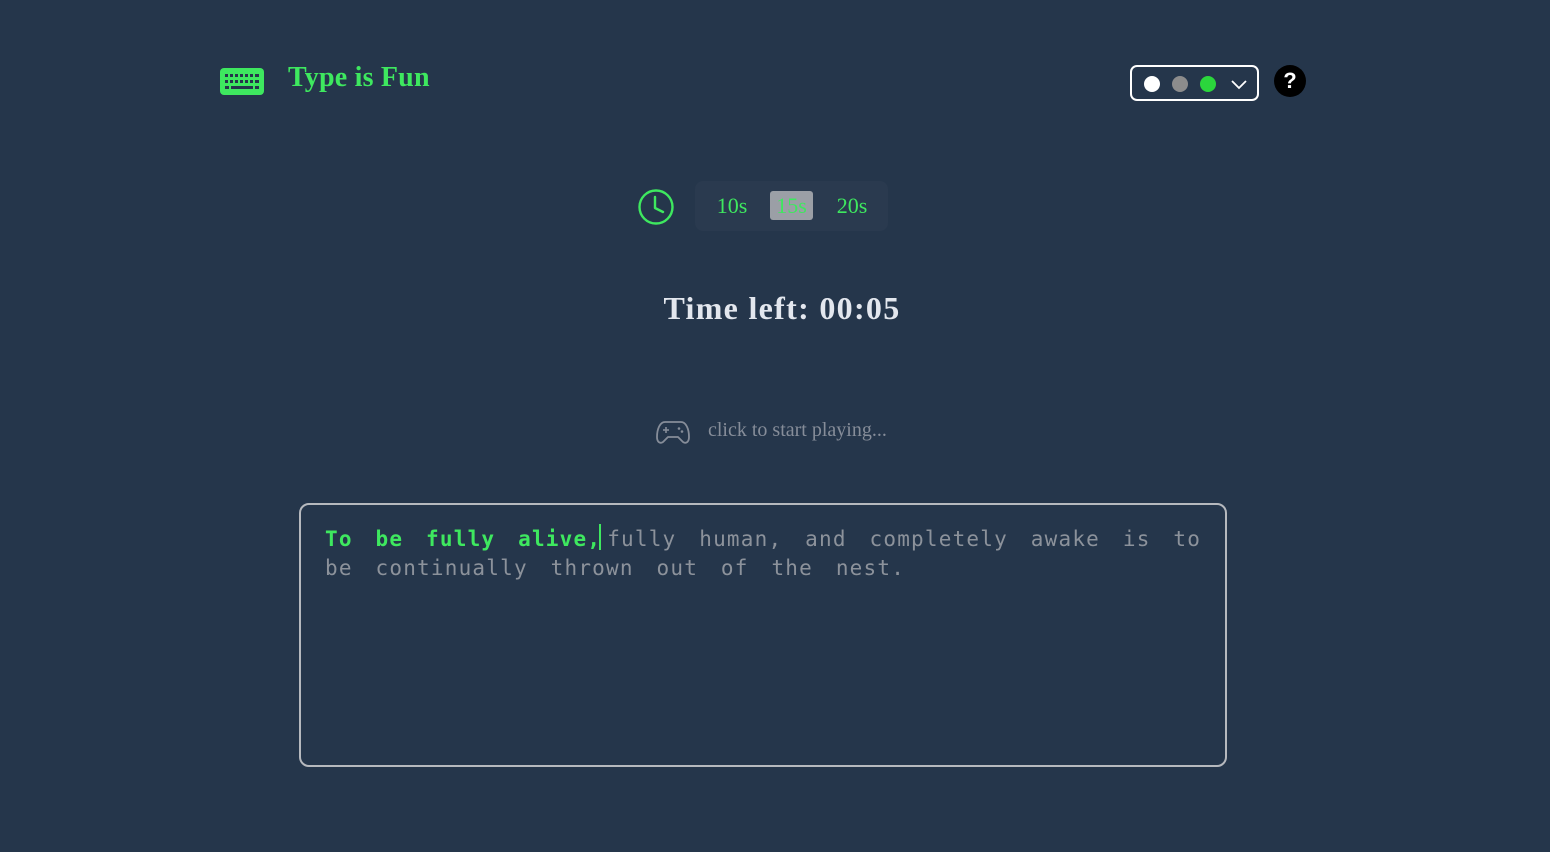 This screenshot has height=852, width=1550. Describe the element at coordinates (463, 539) in the screenshot. I see `typed-text: To be fully alive,` at that location.